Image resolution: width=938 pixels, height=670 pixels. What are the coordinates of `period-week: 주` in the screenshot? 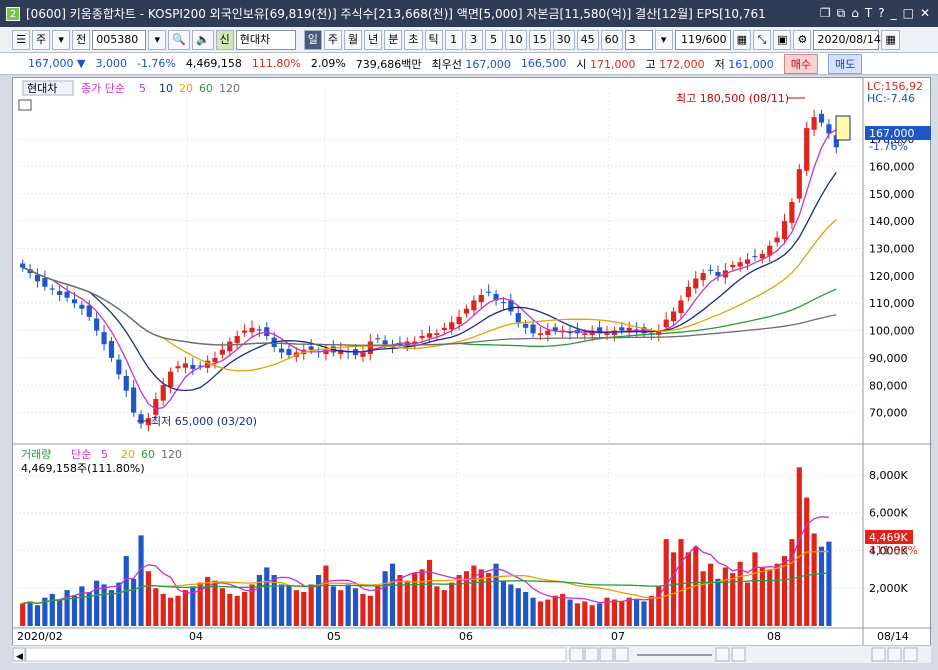 It's located at (333, 39).